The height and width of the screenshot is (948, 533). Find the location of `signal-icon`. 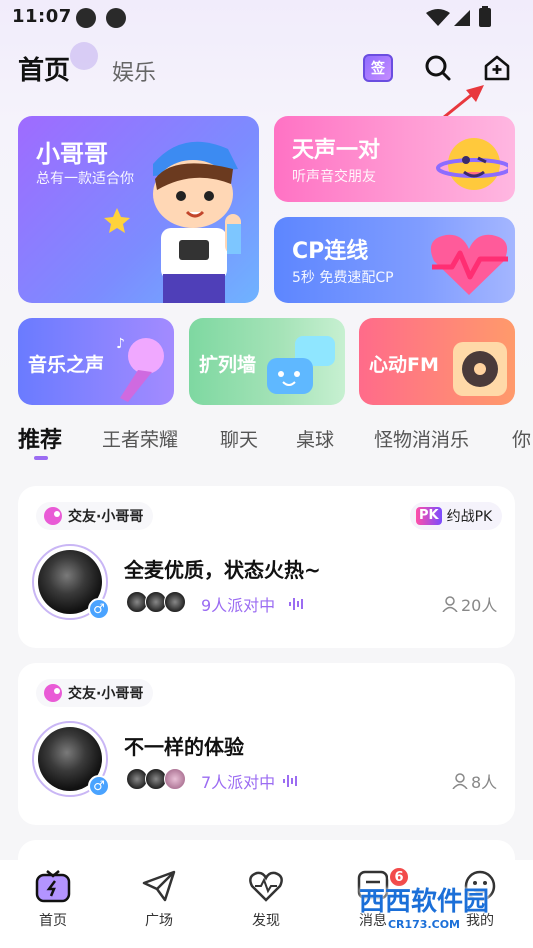

signal-icon is located at coordinates (462, 18).